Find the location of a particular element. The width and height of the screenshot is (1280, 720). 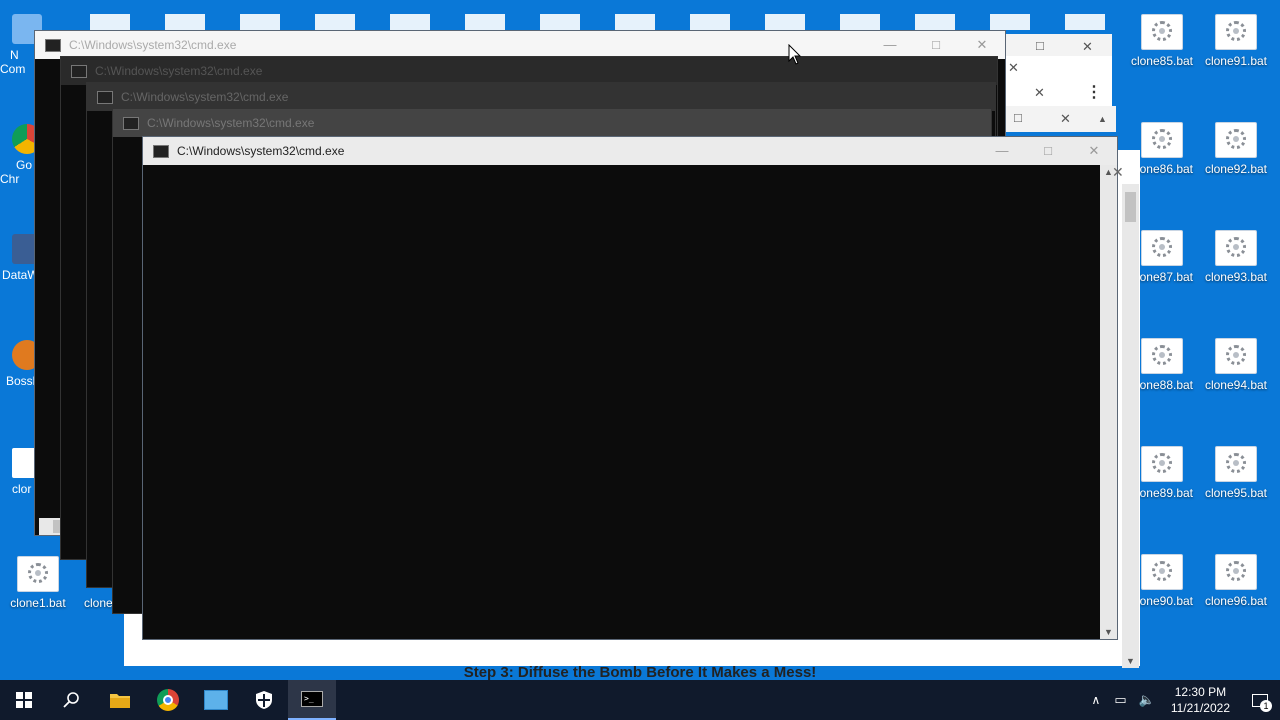

desktop-icon-label: clone92.bat is located at coordinates (1236, 169).